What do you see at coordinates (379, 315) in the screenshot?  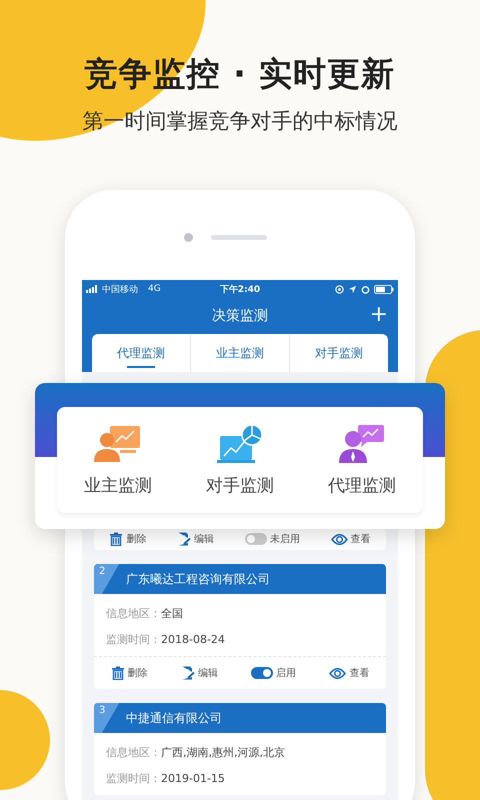 I see `add-button: +` at bounding box center [379, 315].